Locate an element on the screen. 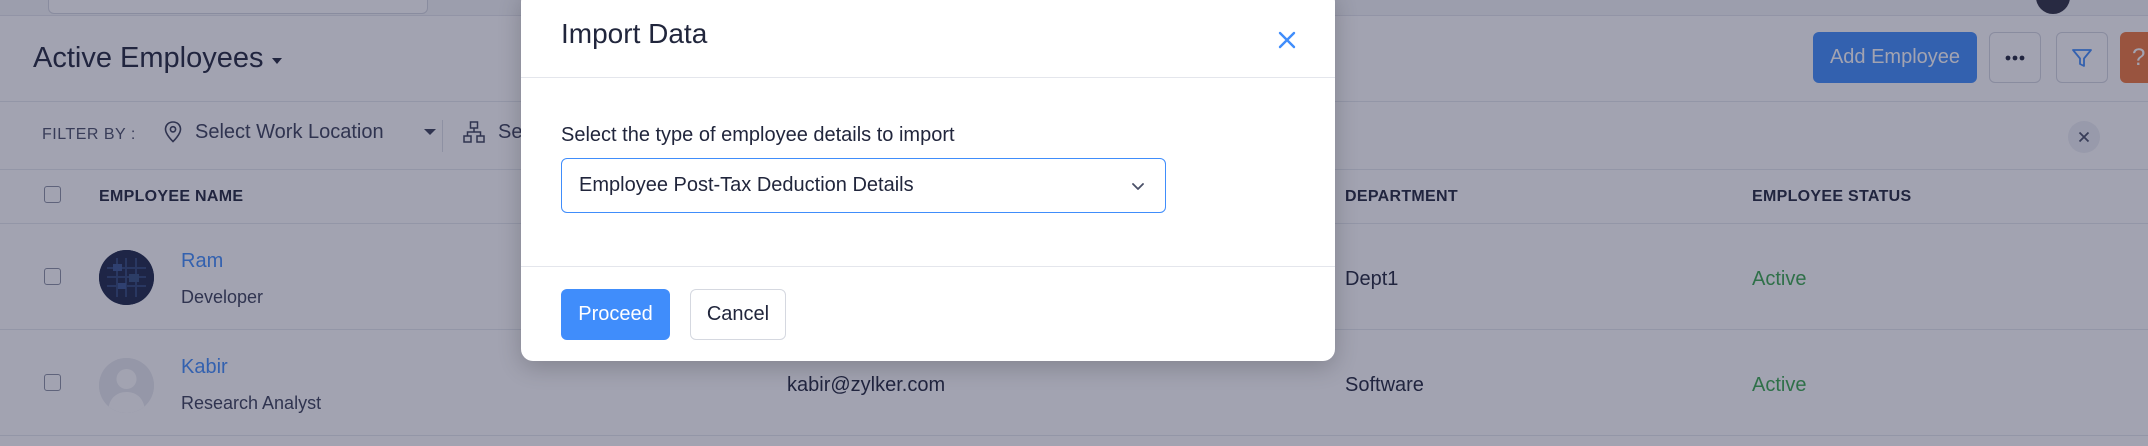 This screenshot has height=446, width=2148. close-dialog-button is located at coordinates (1287, 40).